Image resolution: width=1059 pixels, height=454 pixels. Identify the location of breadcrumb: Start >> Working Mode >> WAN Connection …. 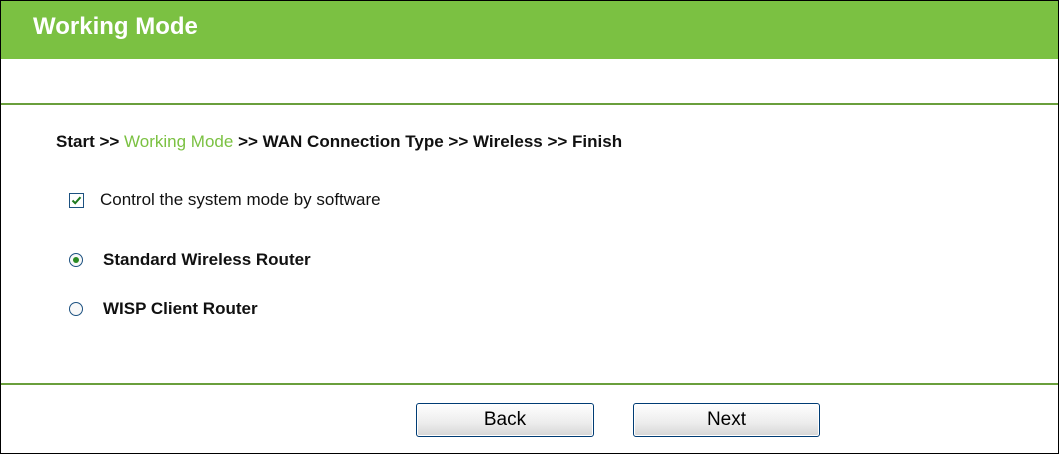
(339, 142).